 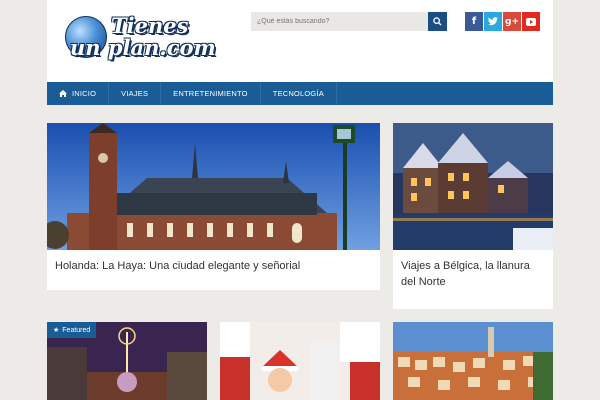 I want to click on nav-item-entretenimiento: ENTRETENIMIENTO, so click(x=211, y=93).